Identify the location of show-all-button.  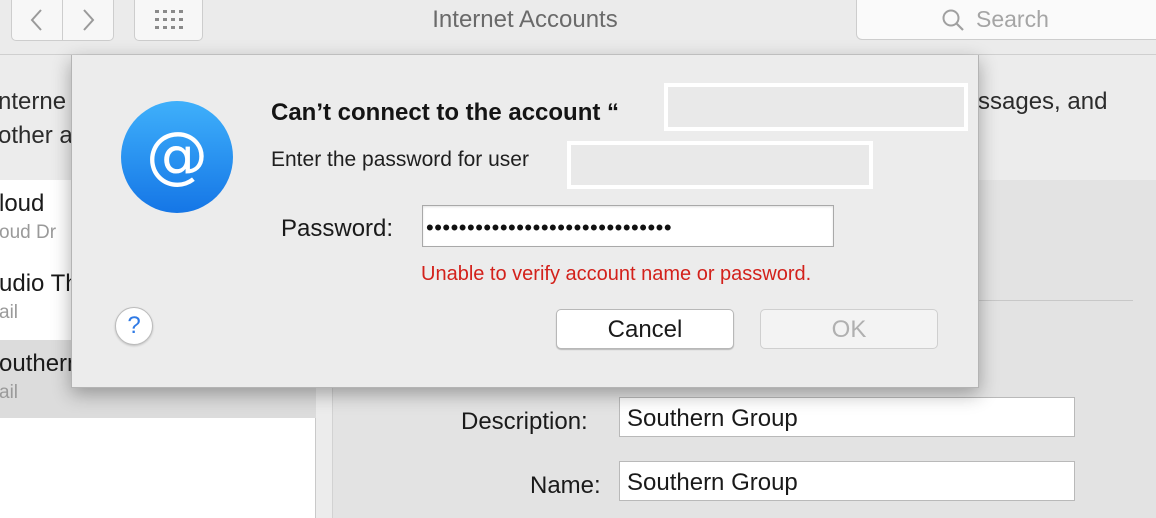
(168, 20).